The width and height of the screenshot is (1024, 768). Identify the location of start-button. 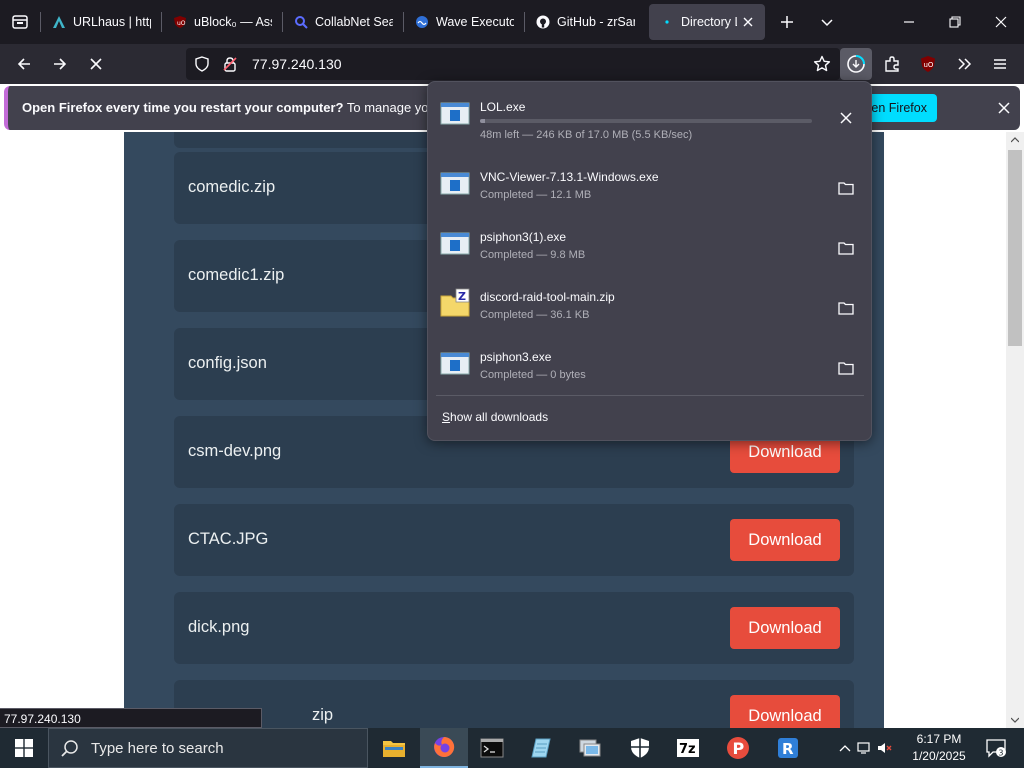
(24, 748).